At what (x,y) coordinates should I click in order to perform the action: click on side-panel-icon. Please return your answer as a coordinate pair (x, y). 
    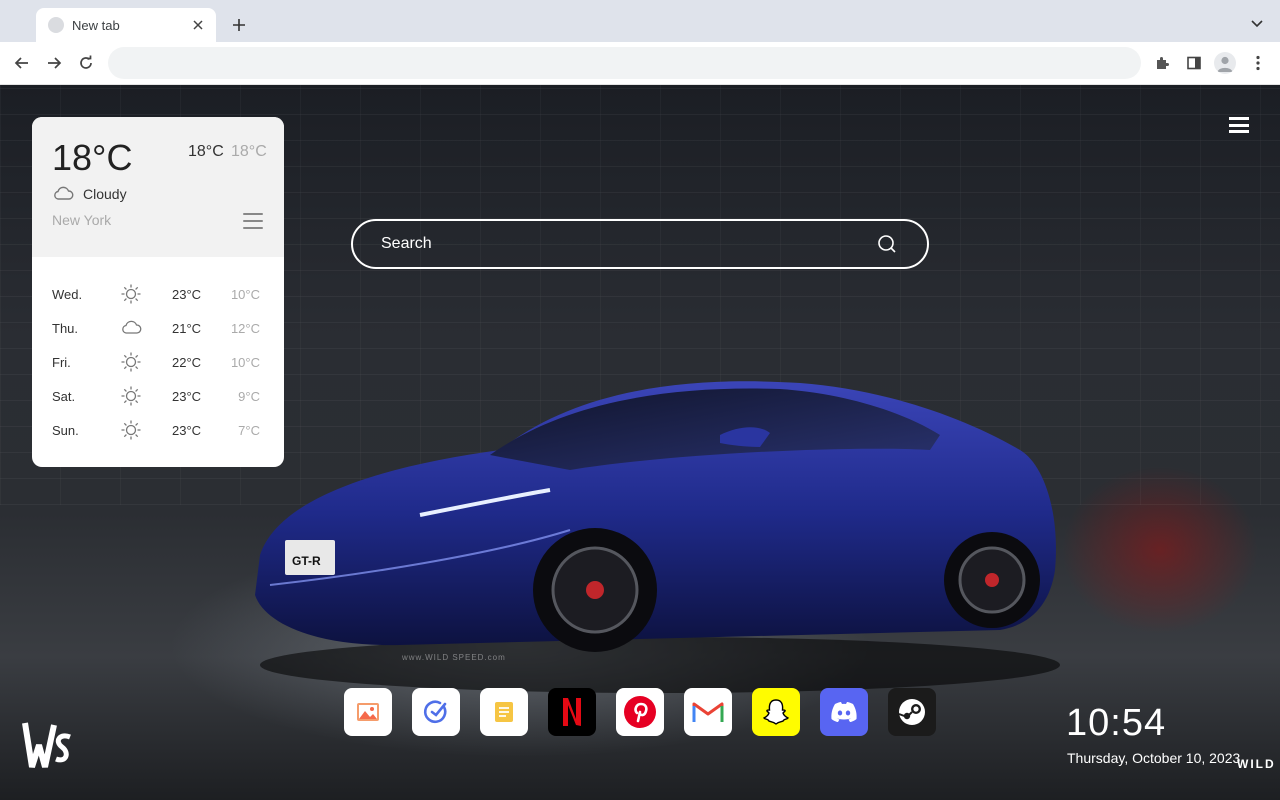
    Looking at the image, I should click on (1194, 63).